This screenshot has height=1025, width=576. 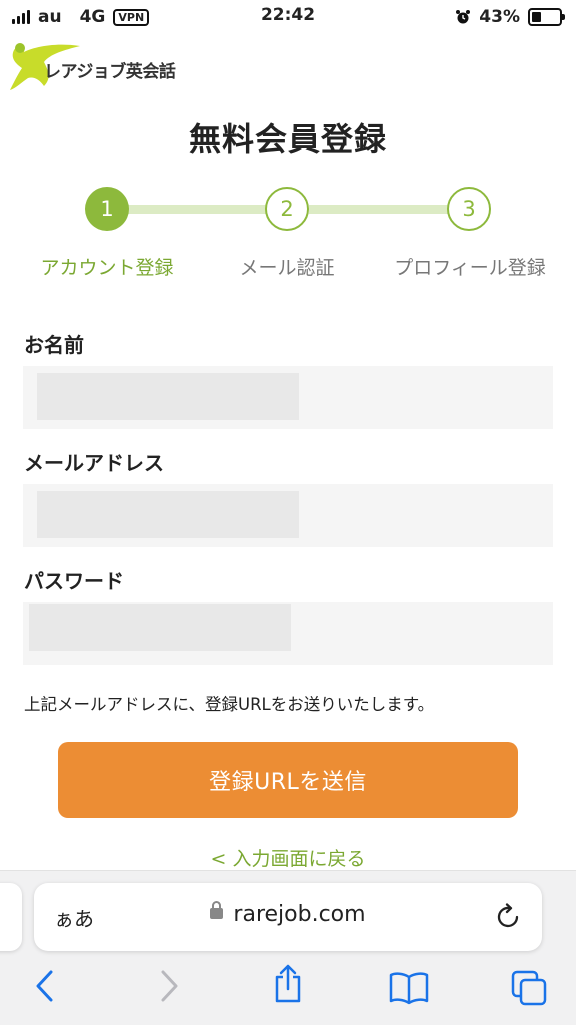 What do you see at coordinates (229, 704) in the screenshot?
I see `info-note: 上記メールアドレスに、登録URLをお送りいたします。` at bounding box center [229, 704].